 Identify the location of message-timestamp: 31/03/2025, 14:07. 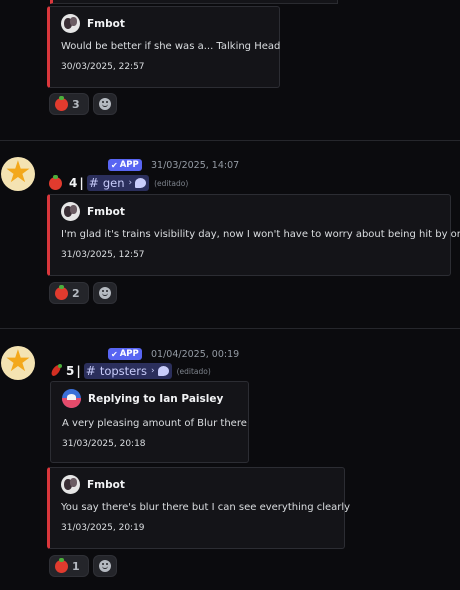
(195, 165).